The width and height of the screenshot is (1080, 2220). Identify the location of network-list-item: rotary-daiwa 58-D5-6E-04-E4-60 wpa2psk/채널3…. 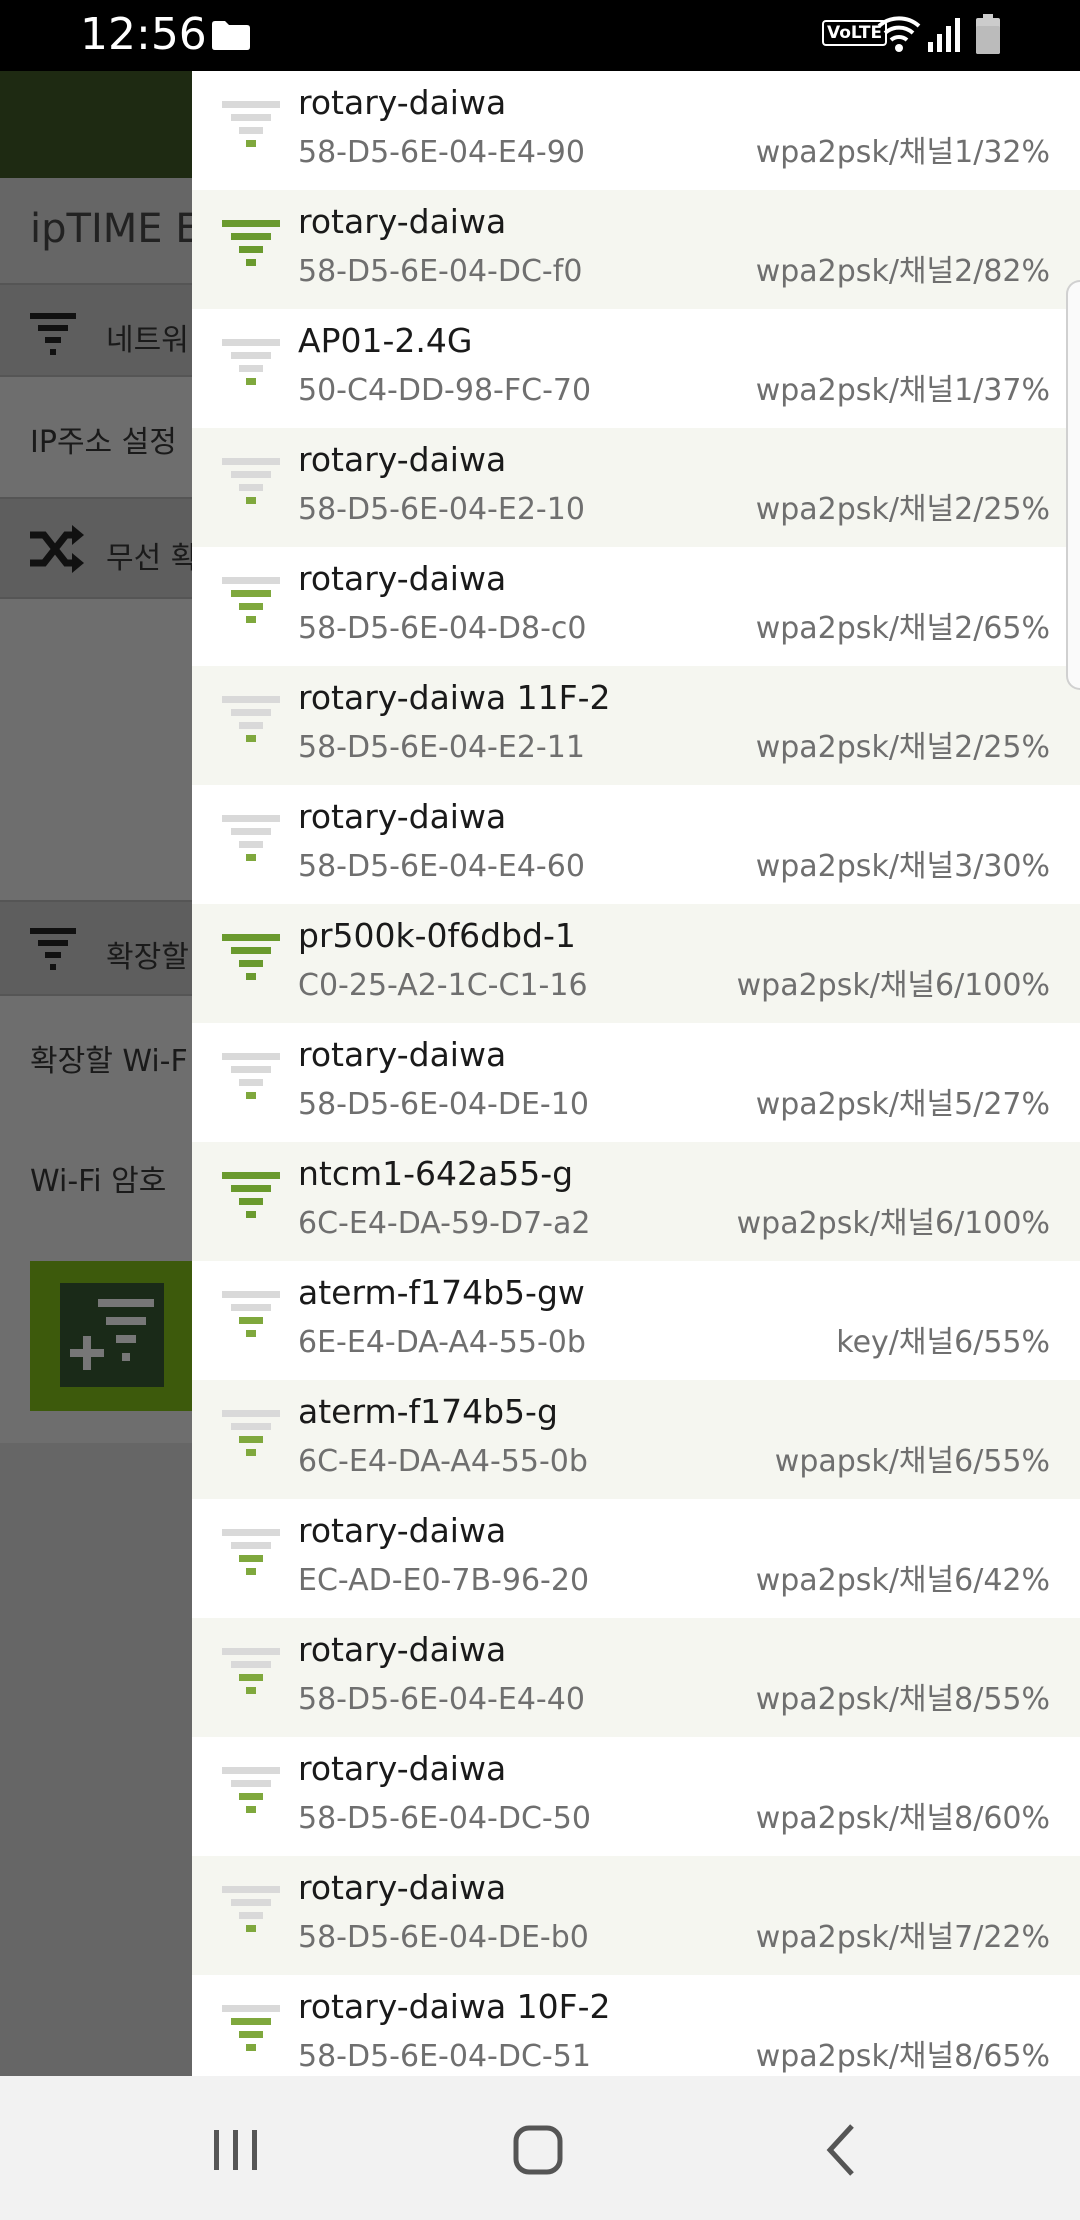
(636, 844).